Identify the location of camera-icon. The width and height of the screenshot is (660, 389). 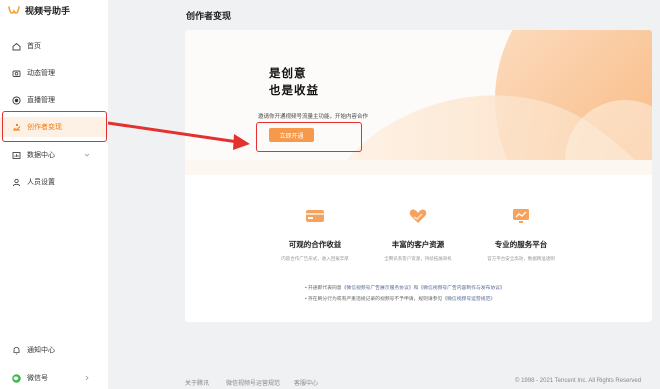
(16, 73).